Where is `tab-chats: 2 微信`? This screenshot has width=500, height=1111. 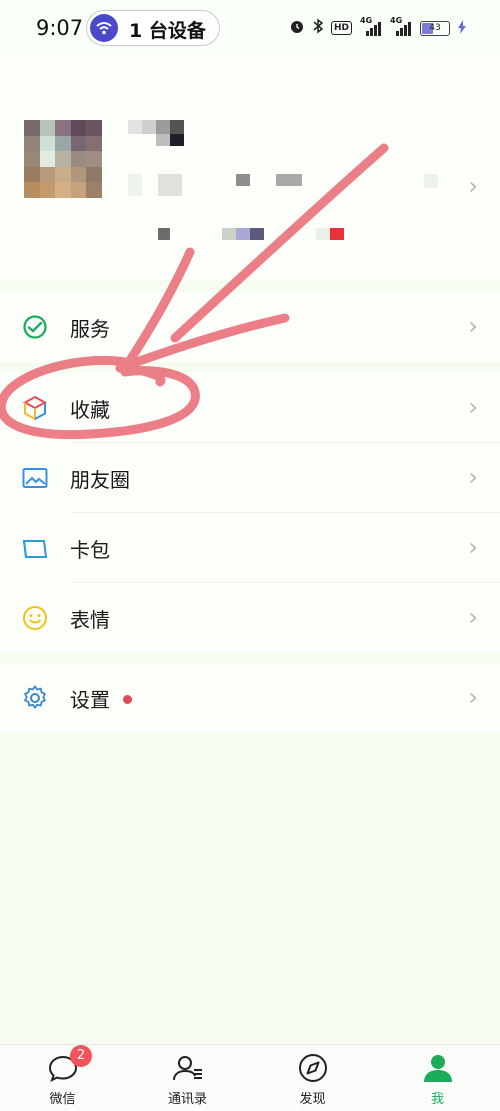 tab-chats: 2 微信 is located at coordinates (62, 1078).